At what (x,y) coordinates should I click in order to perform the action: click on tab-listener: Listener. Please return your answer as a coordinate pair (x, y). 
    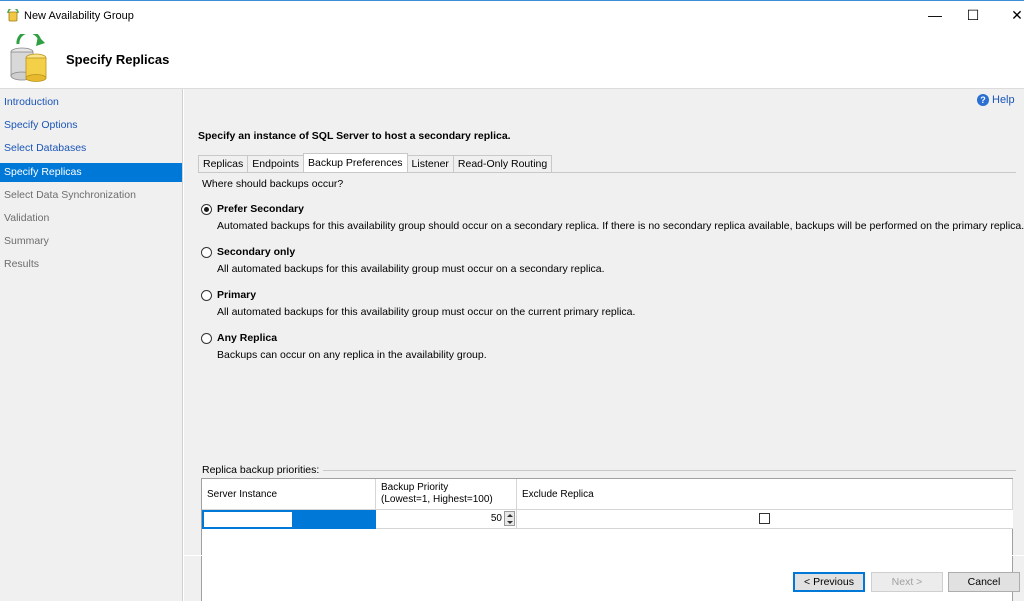
    Looking at the image, I should click on (430, 163).